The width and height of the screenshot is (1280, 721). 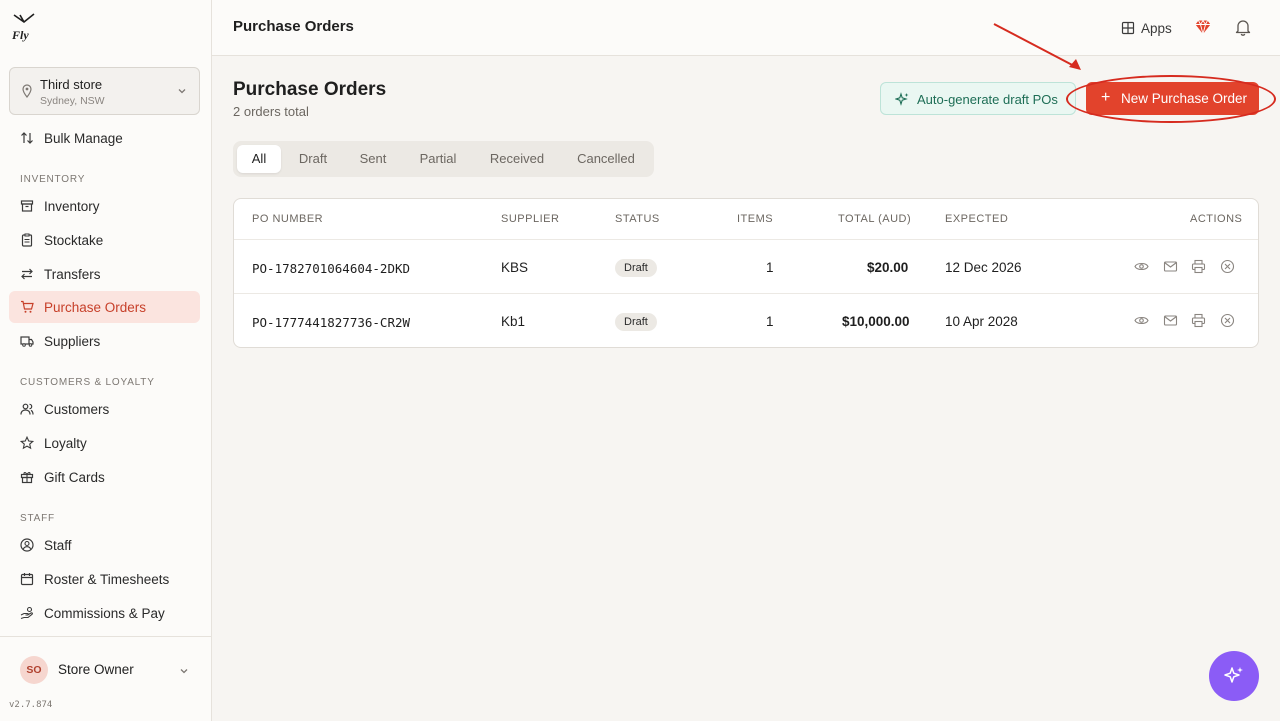 What do you see at coordinates (876, 321) in the screenshot?
I see `total-amount: $10,000.00` at bounding box center [876, 321].